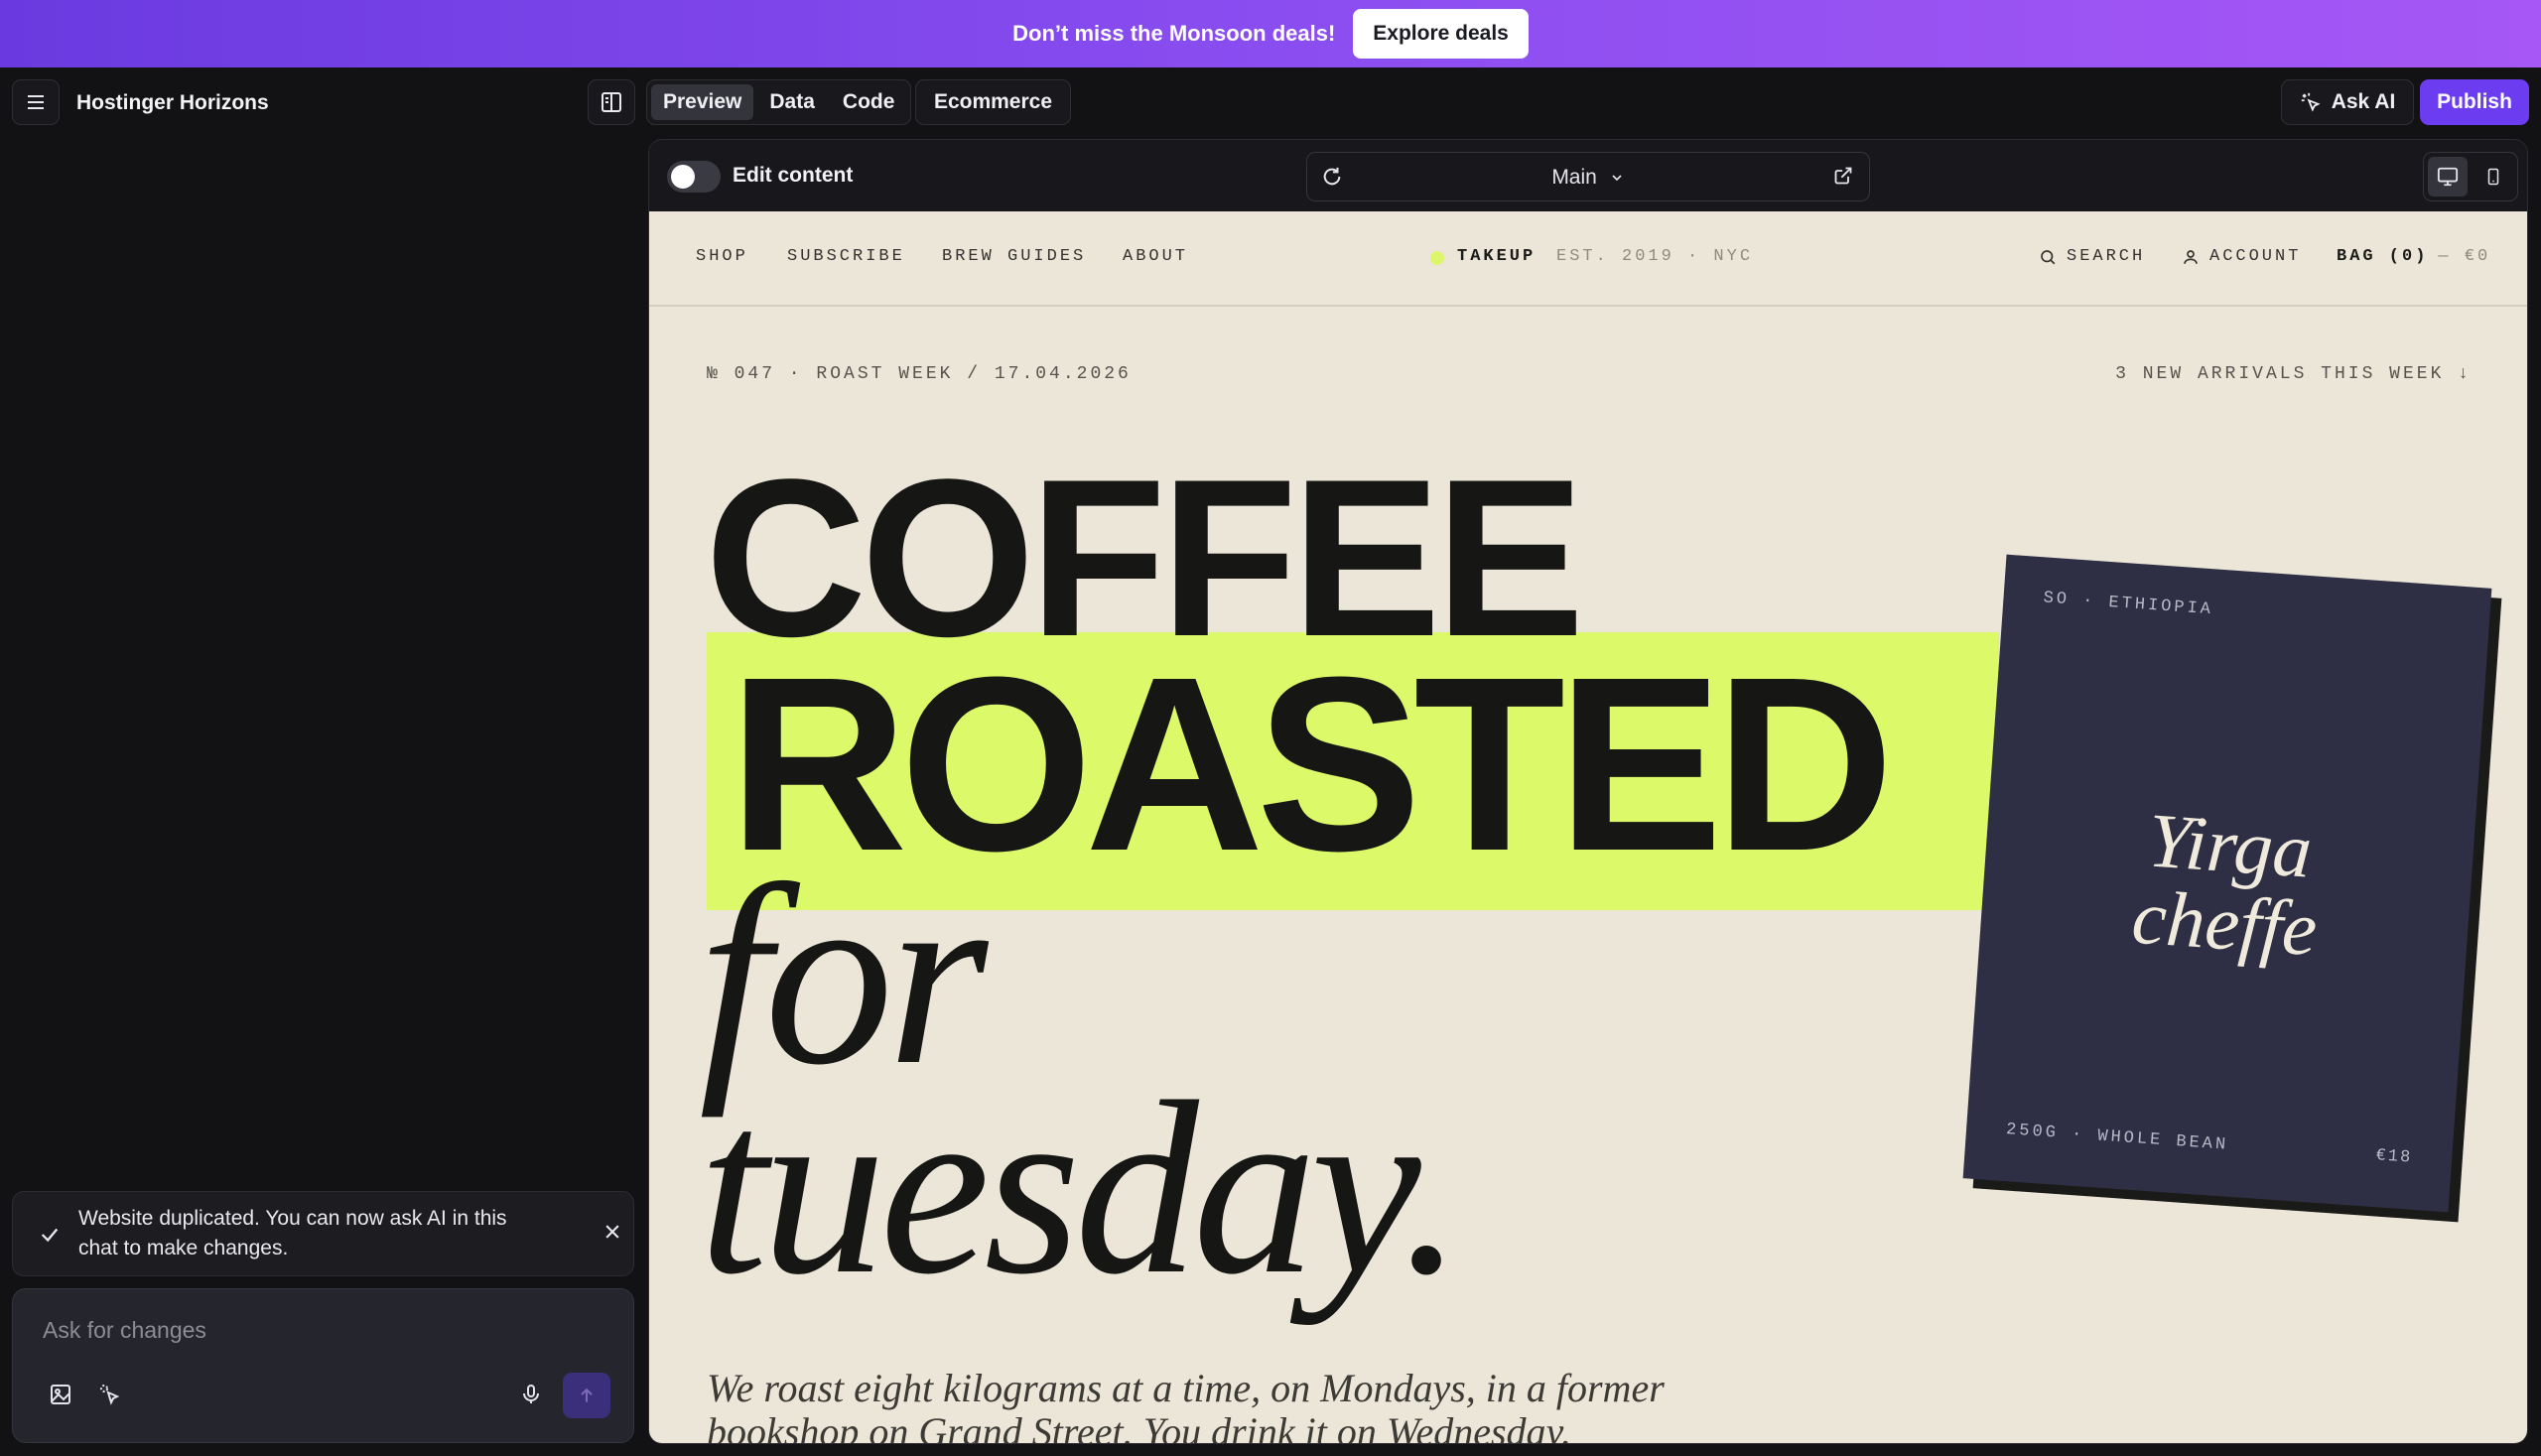 This screenshot has height=1456, width=2541. I want to click on monitor-icon, so click(2448, 177).